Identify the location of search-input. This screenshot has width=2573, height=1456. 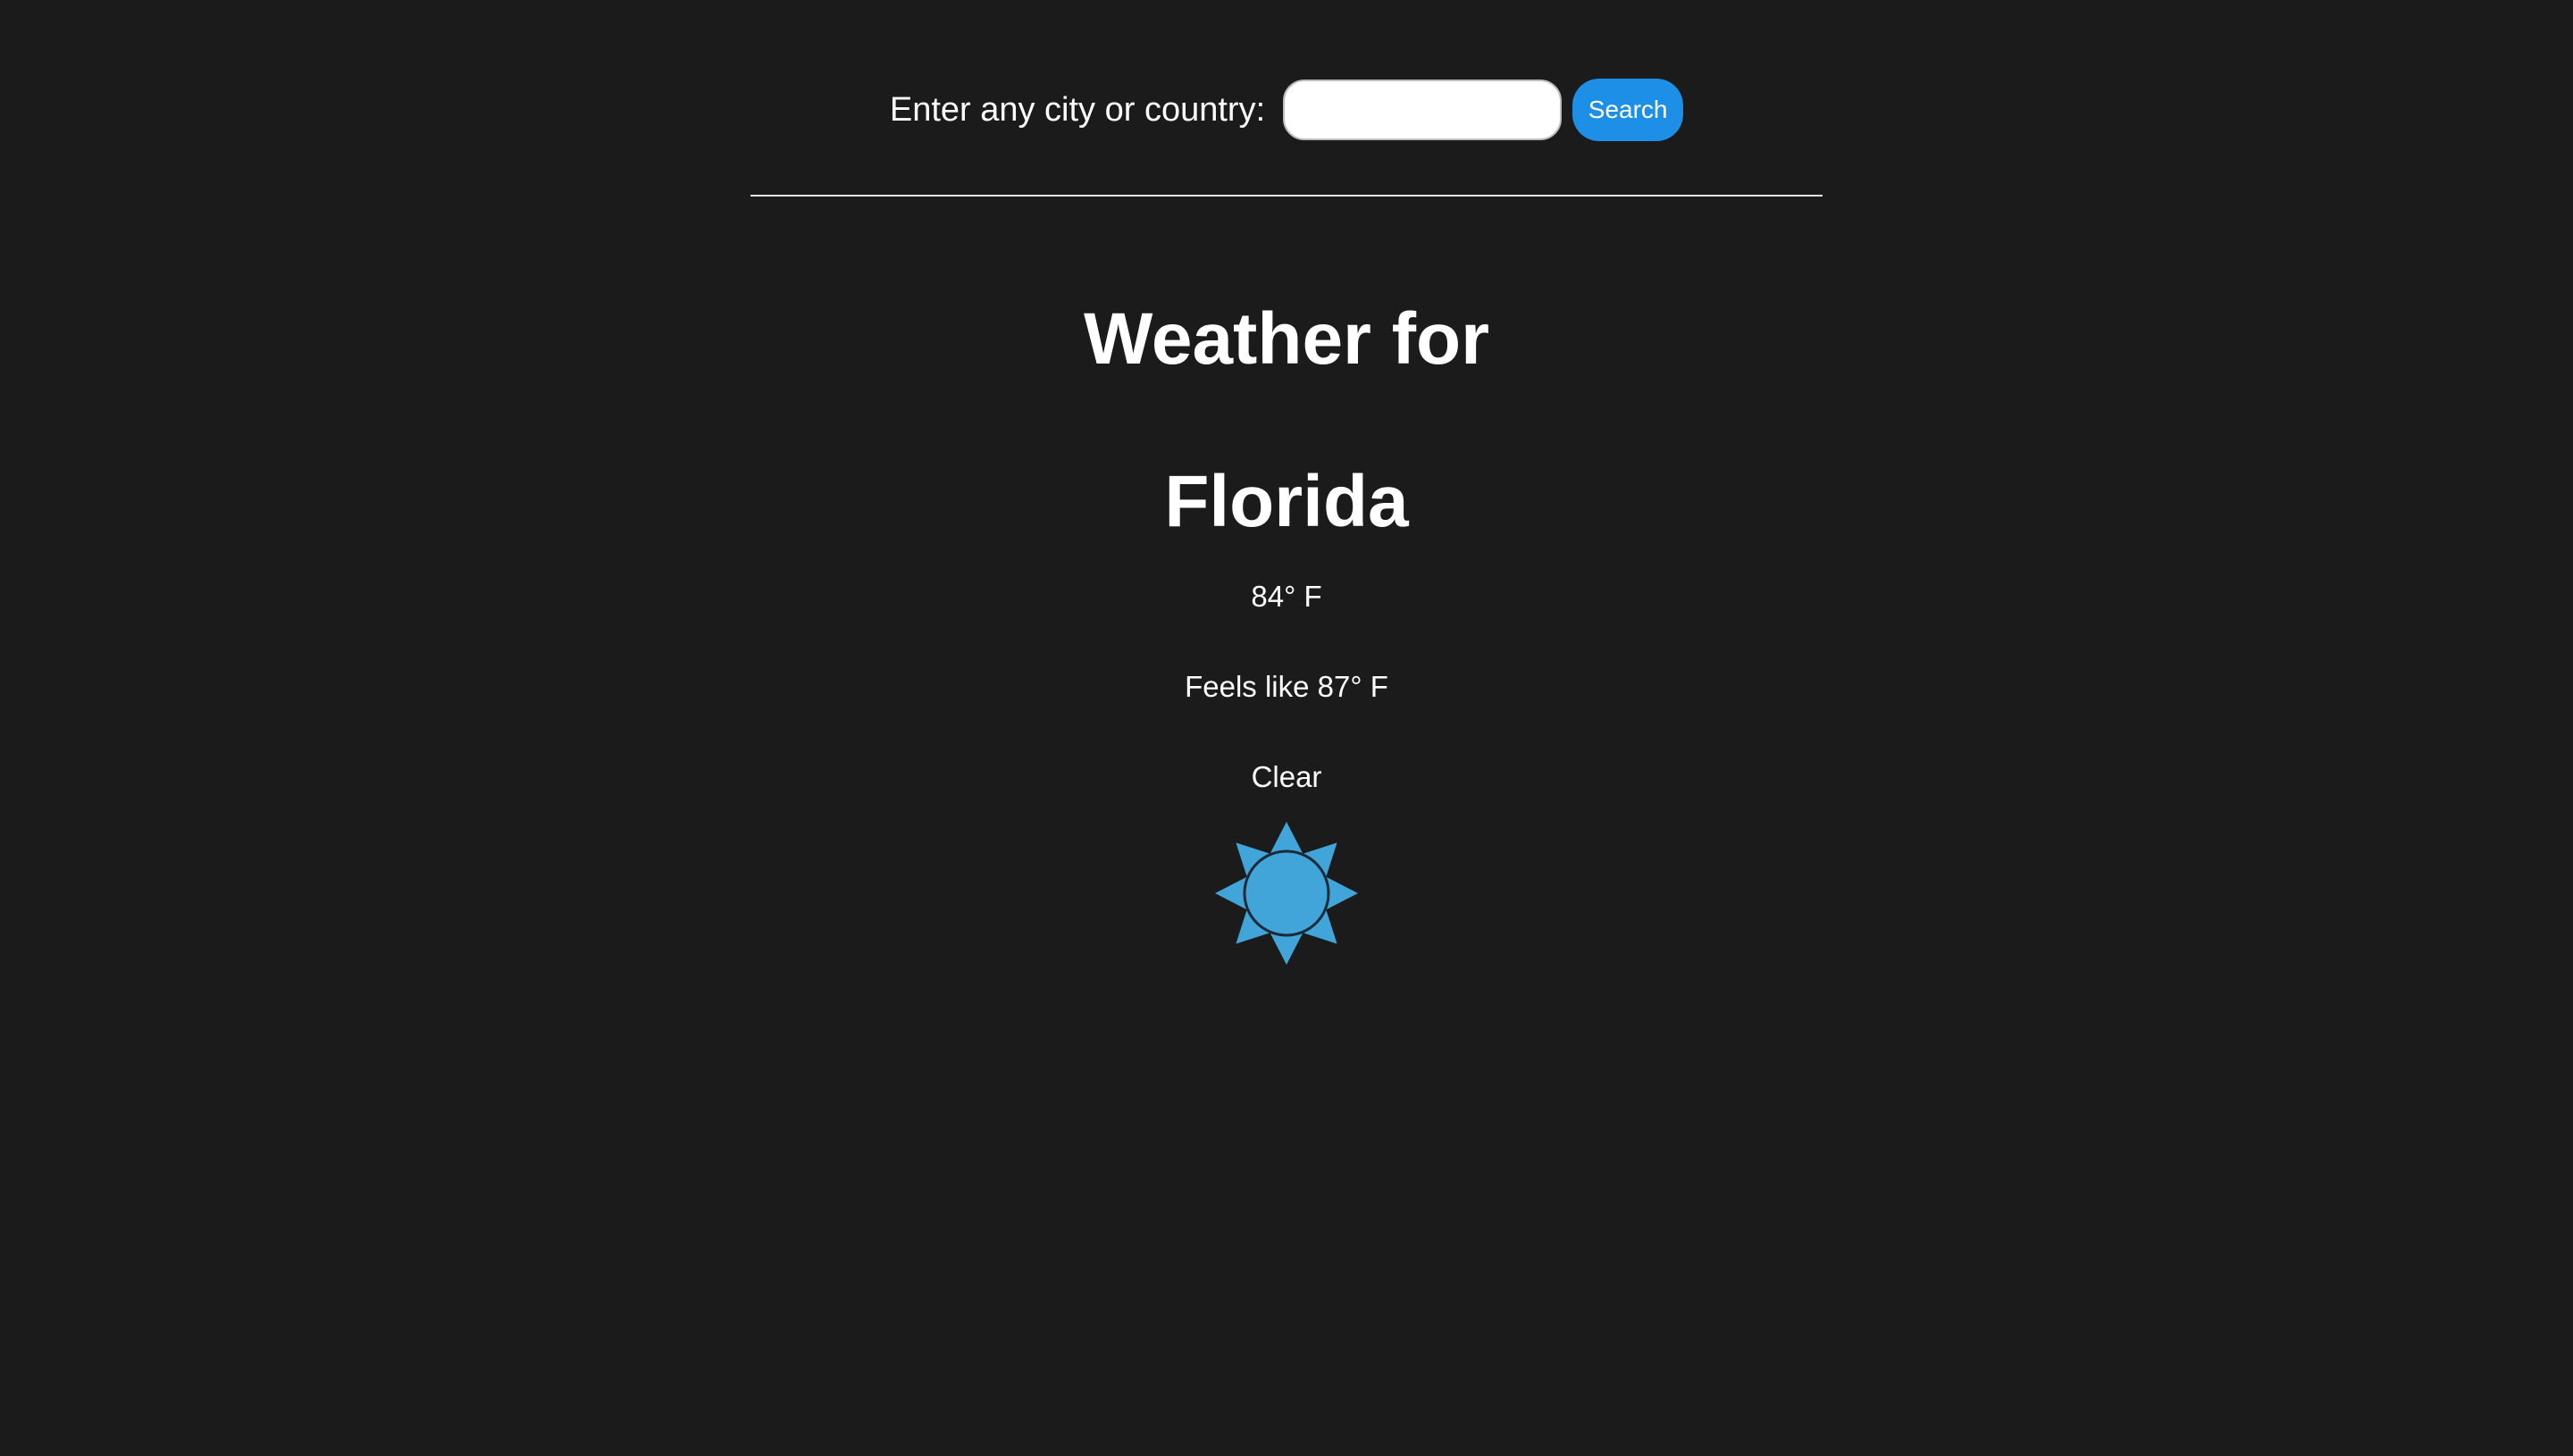
(1423, 109).